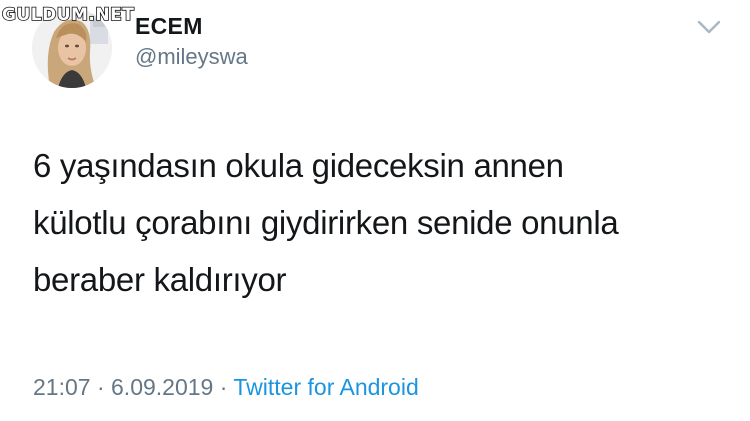 Image resolution: width=750 pixels, height=421 pixels. Describe the element at coordinates (162, 387) in the screenshot. I see `tweet-date: 6.09.2019` at that location.